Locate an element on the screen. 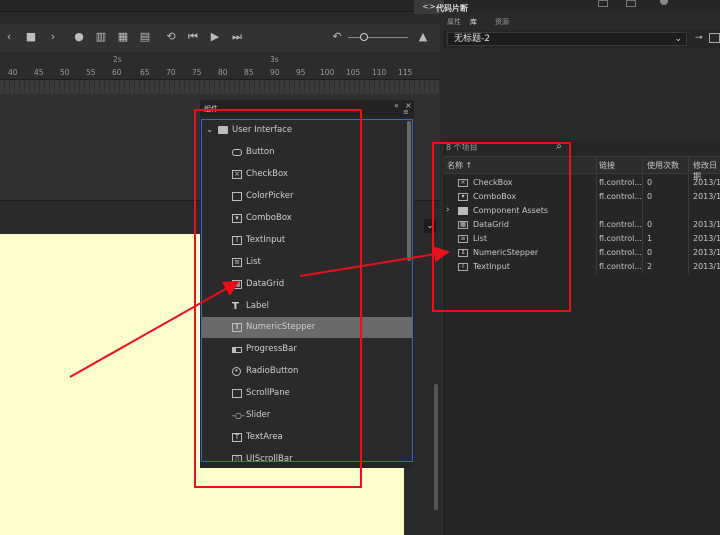 The image size is (720, 535). arrow-to-library is located at coordinates (374, 261).